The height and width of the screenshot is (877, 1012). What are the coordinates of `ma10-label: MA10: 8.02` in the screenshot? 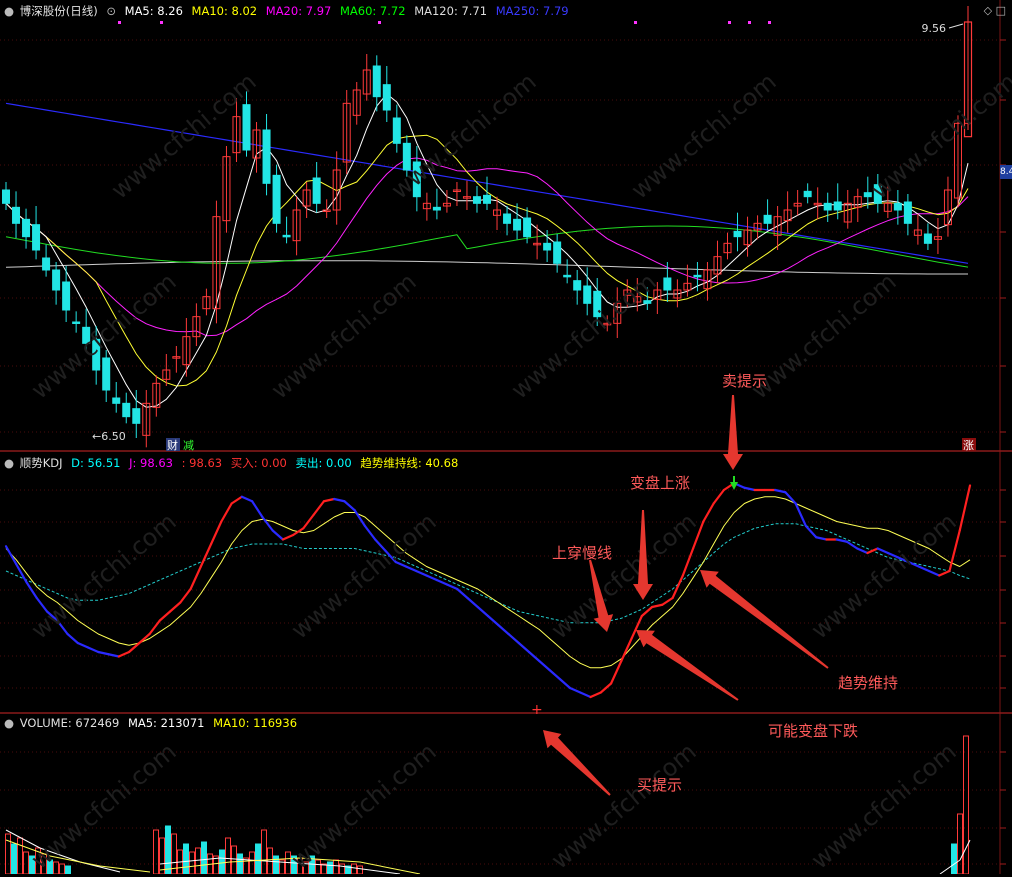 It's located at (224, 11).